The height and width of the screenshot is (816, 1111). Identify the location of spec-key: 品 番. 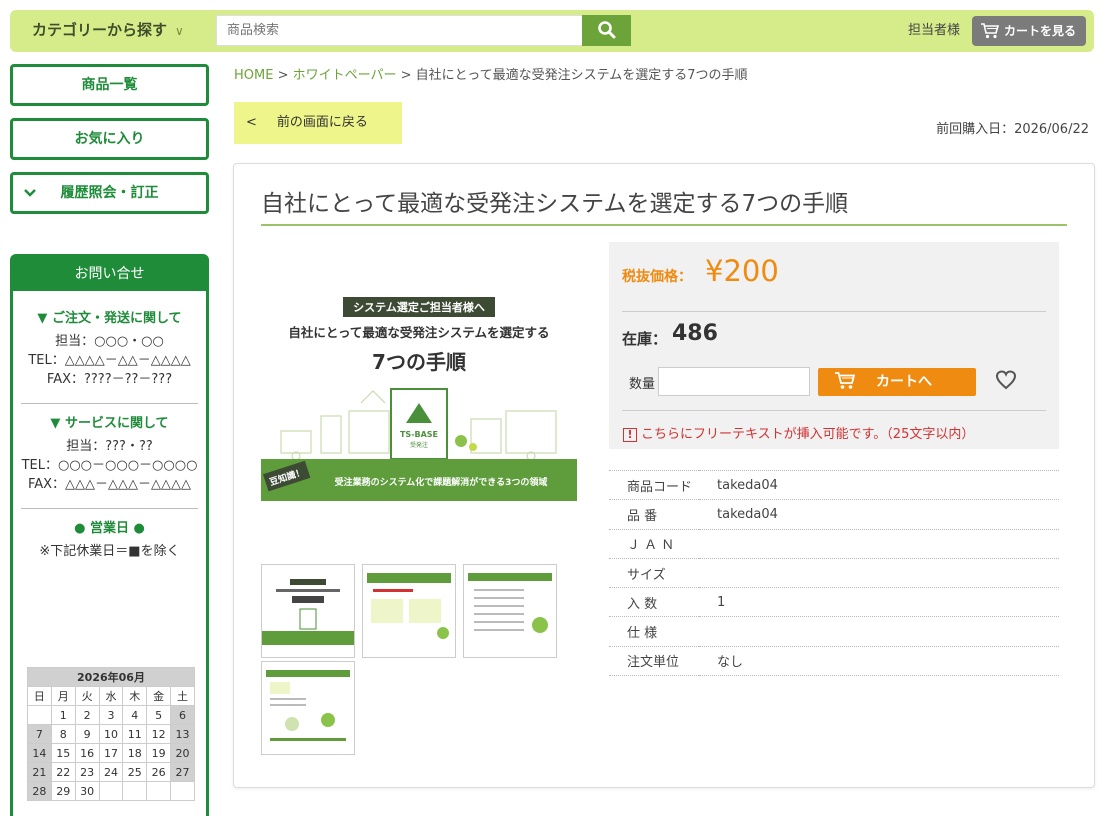
(654, 514).